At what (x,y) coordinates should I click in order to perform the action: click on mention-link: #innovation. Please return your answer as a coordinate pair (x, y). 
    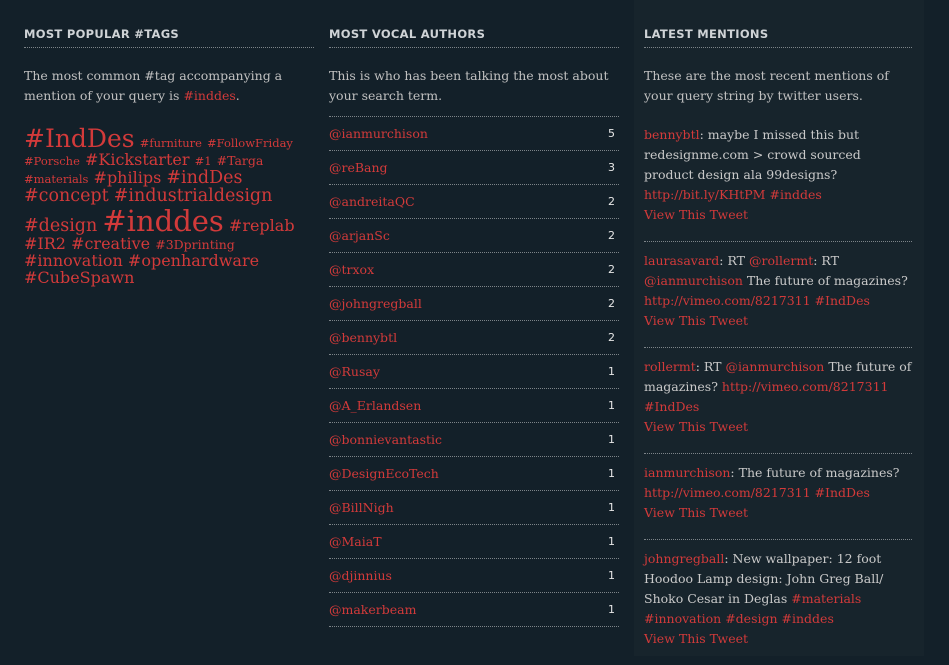
    Looking at the image, I should click on (682, 618).